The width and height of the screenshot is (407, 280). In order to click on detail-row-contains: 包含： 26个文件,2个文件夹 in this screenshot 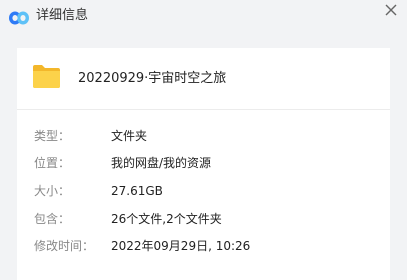, I will do `click(203, 219)`.